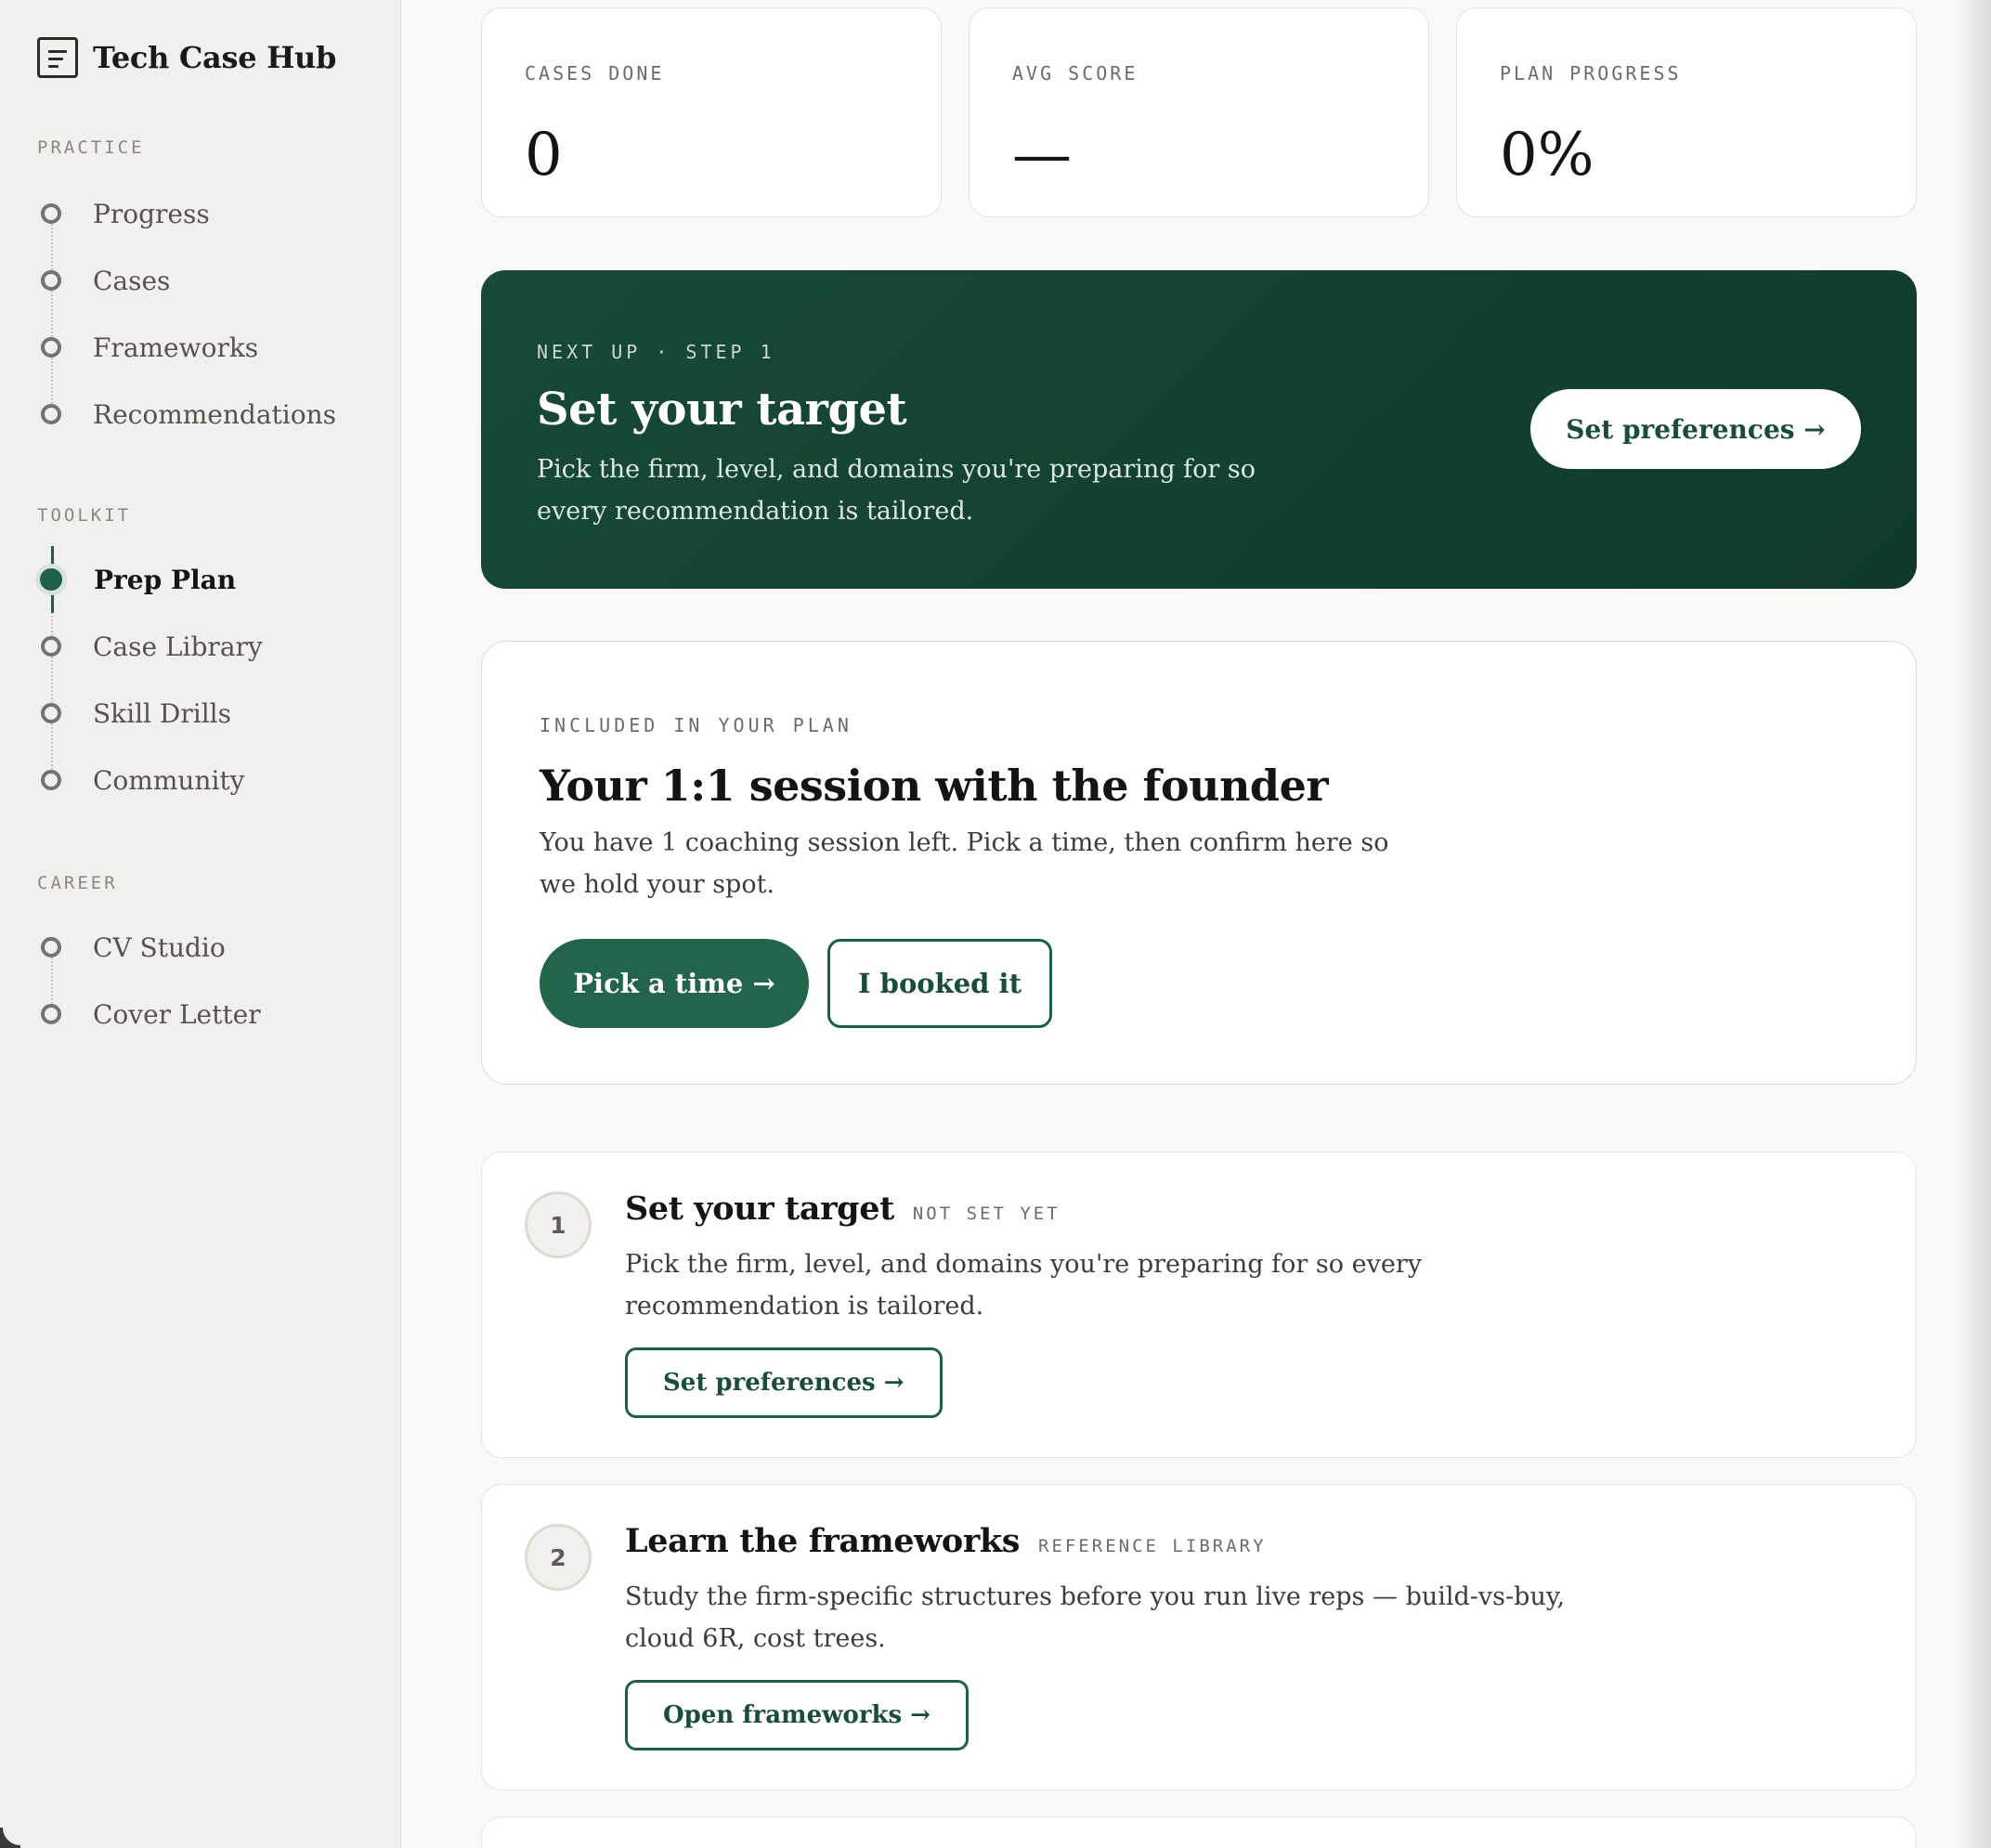  Describe the element at coordinates (132, 280) in the screenshot. I see `sidebar-item-label: Cases` at that location.